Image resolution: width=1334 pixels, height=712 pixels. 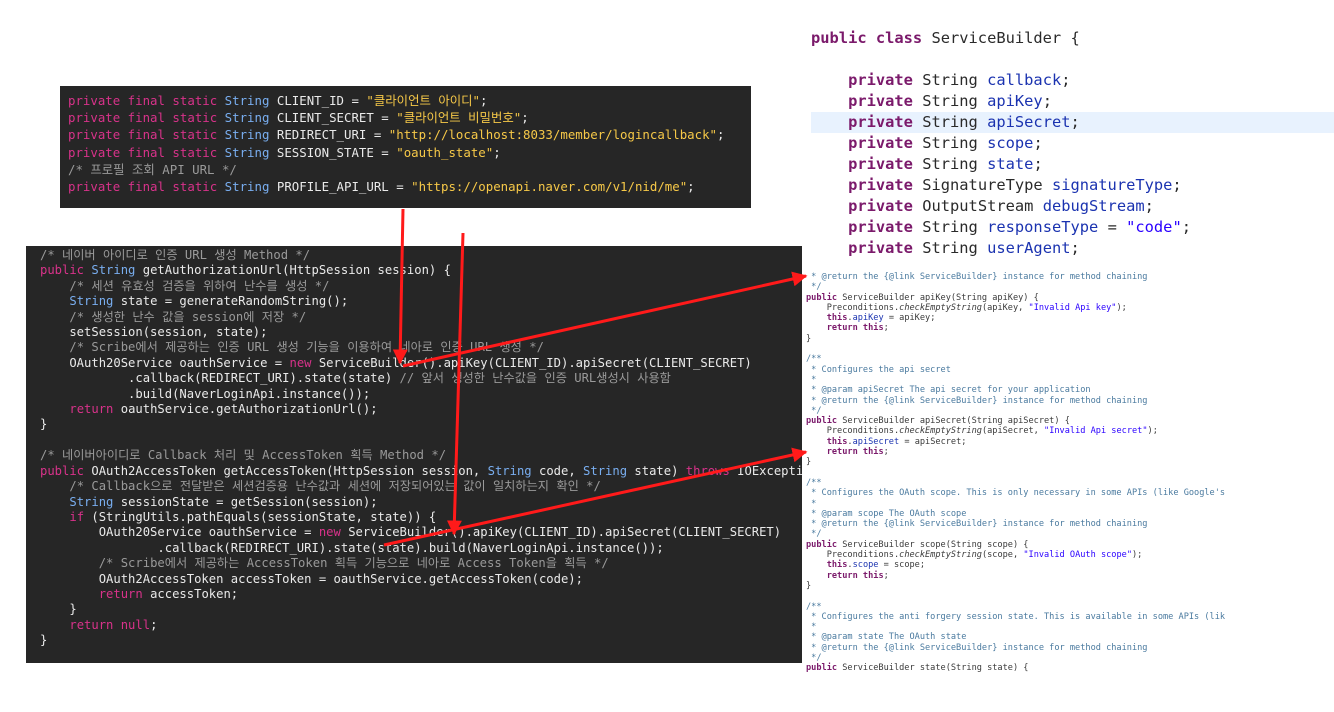 What do you see at coordinates (400, 286) in the screenshot?
I see `arrow-client-id-to-builder` at bounding box center [400, 286].